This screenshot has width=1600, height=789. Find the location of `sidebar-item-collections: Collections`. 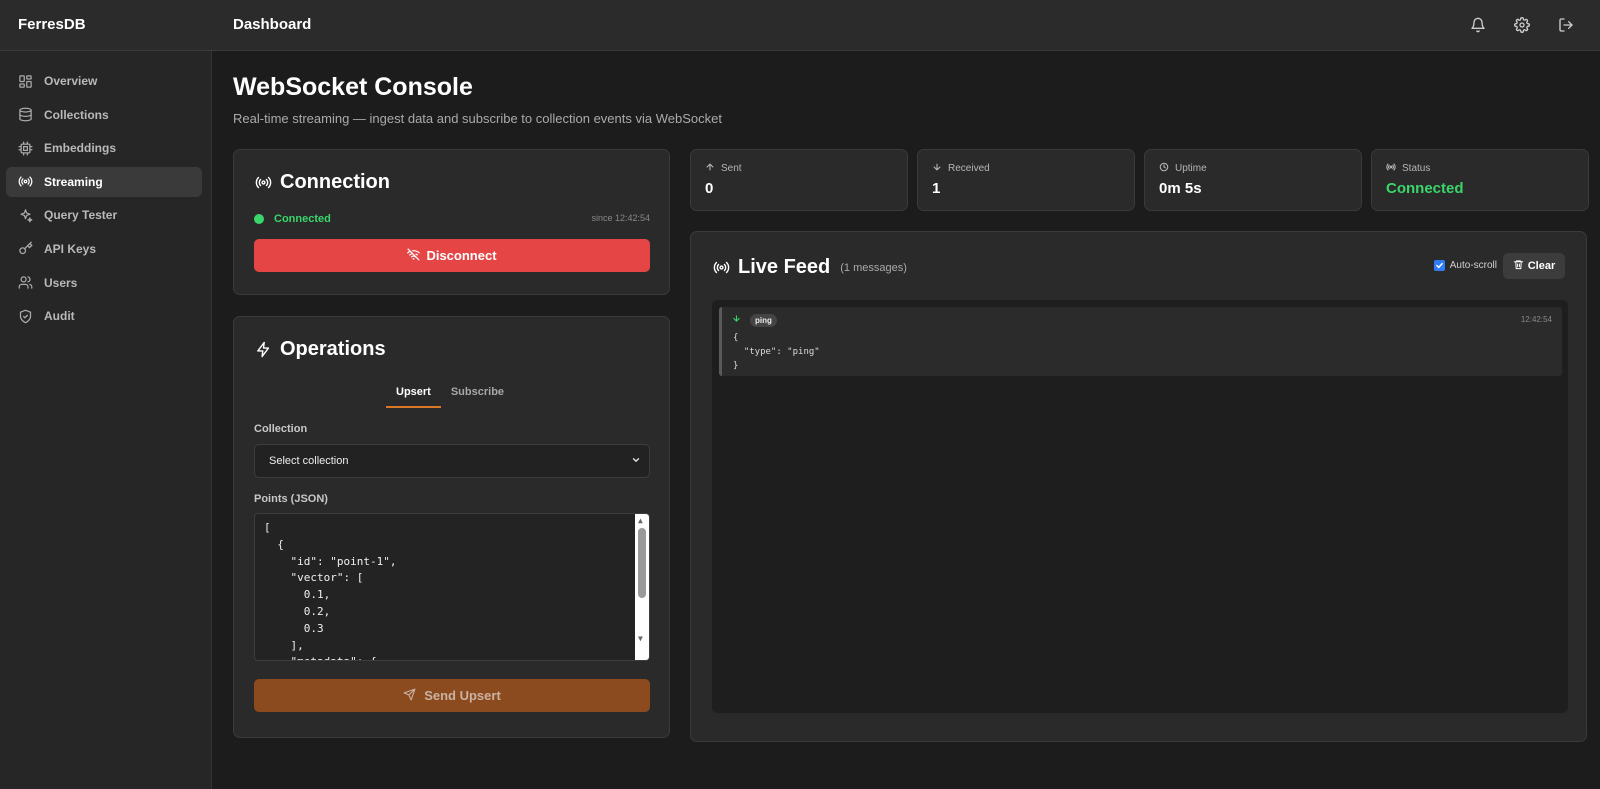

sidebar-item-collections: Collections is located at coordinates (104, 115).